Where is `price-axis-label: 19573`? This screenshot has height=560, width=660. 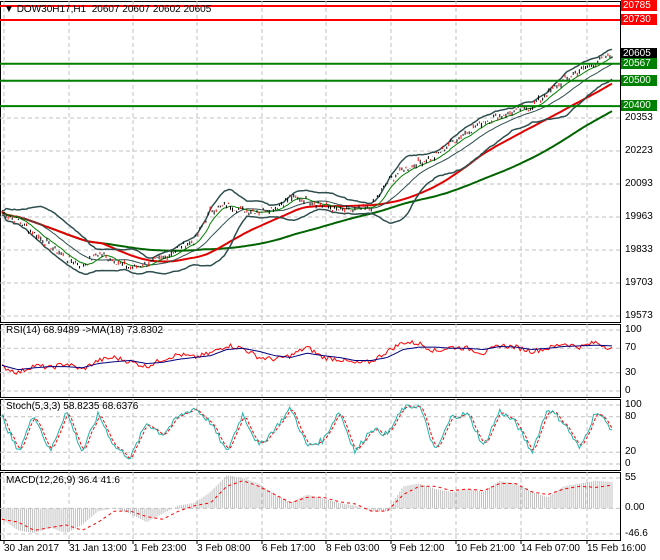
price-axis-label: 19573 is located at coordinates (639, 315).